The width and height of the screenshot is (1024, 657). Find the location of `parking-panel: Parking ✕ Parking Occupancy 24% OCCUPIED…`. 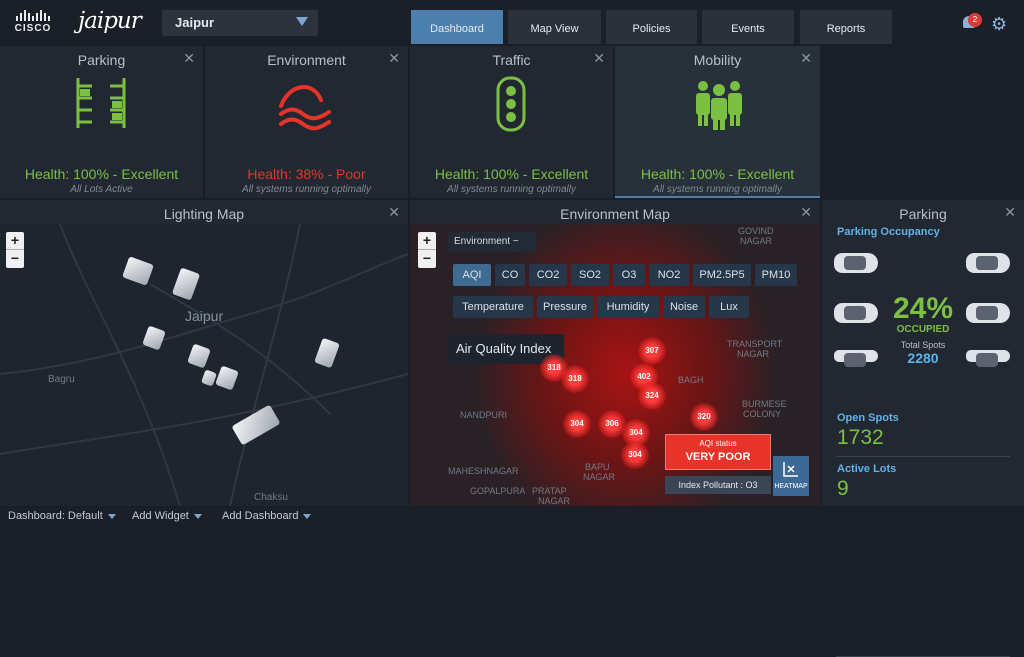

parking-panel: Parking ✕ Parking Occupancy 24% OCCUPIED… is located at coordinates (923, 428).